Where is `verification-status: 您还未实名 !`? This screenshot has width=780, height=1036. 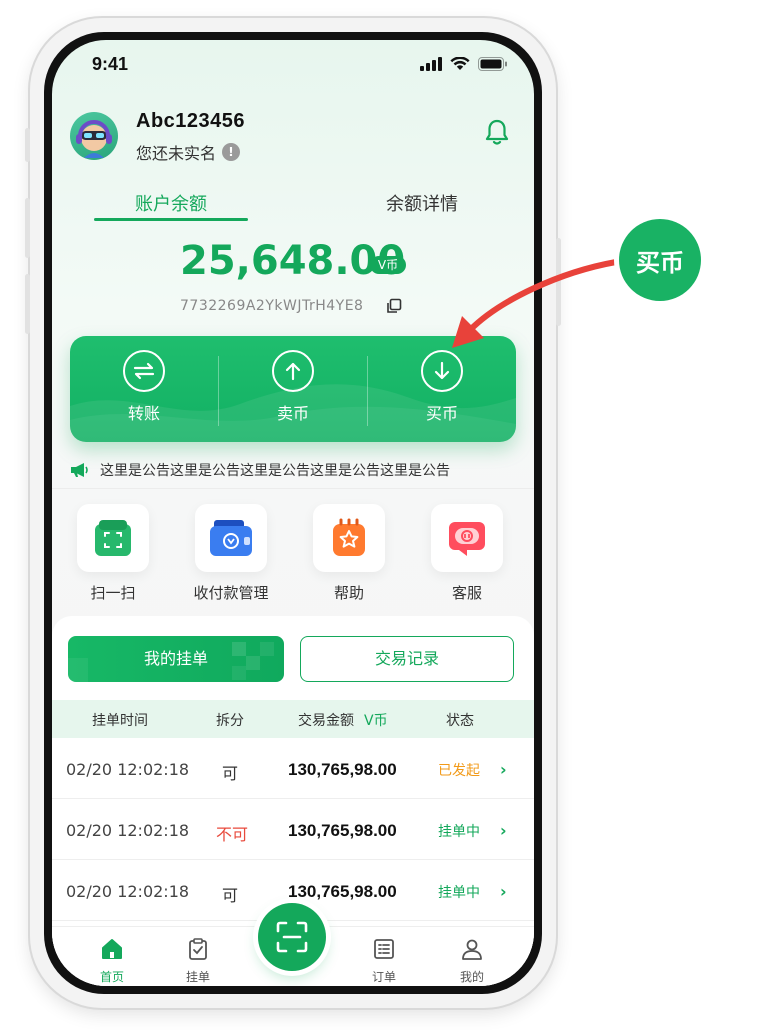 verification-status: 您还未实名 ! is located at coordinates (188, 152).